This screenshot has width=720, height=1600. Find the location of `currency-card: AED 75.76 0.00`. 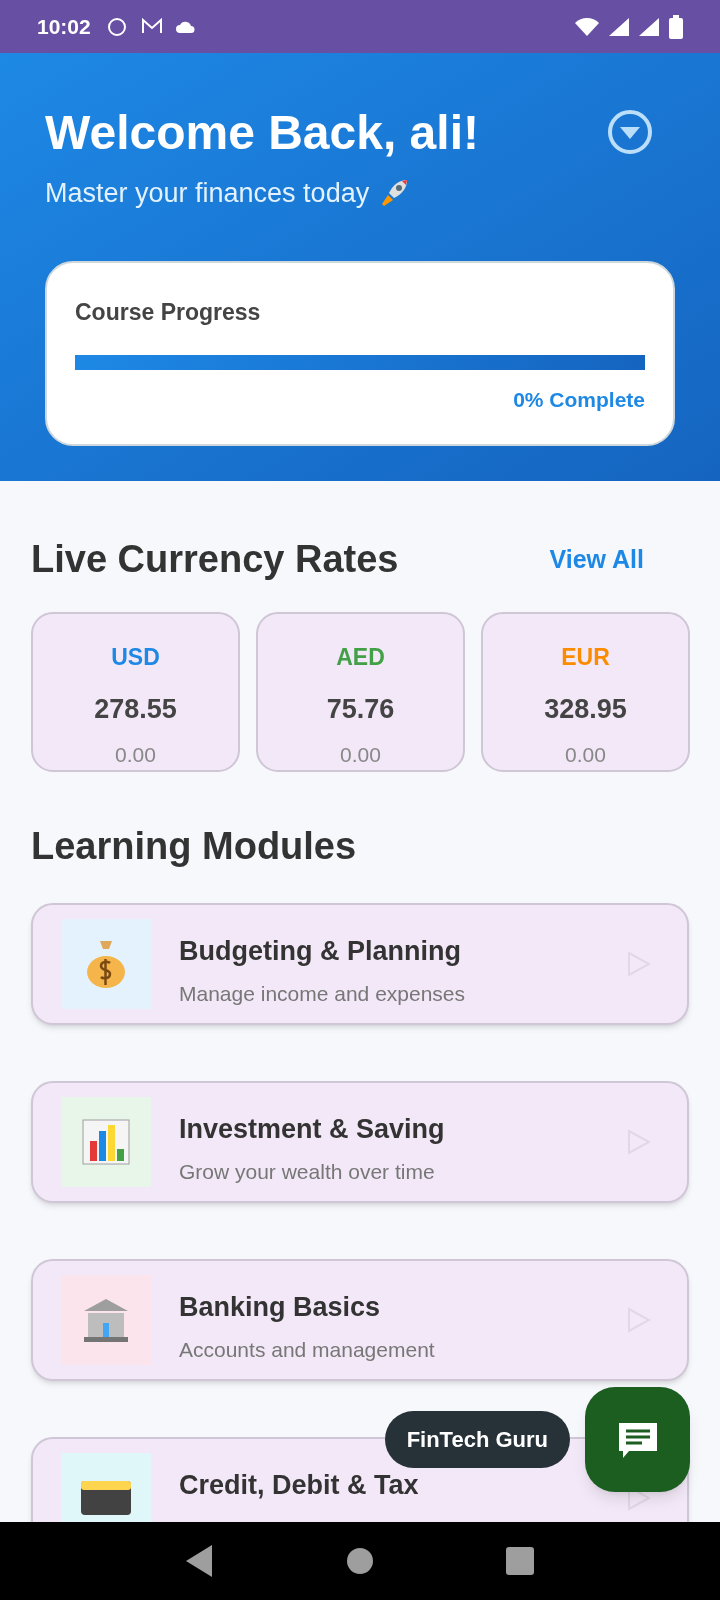

currency-card: AED 75.76 0.00 is located at coordinates (360, 692).